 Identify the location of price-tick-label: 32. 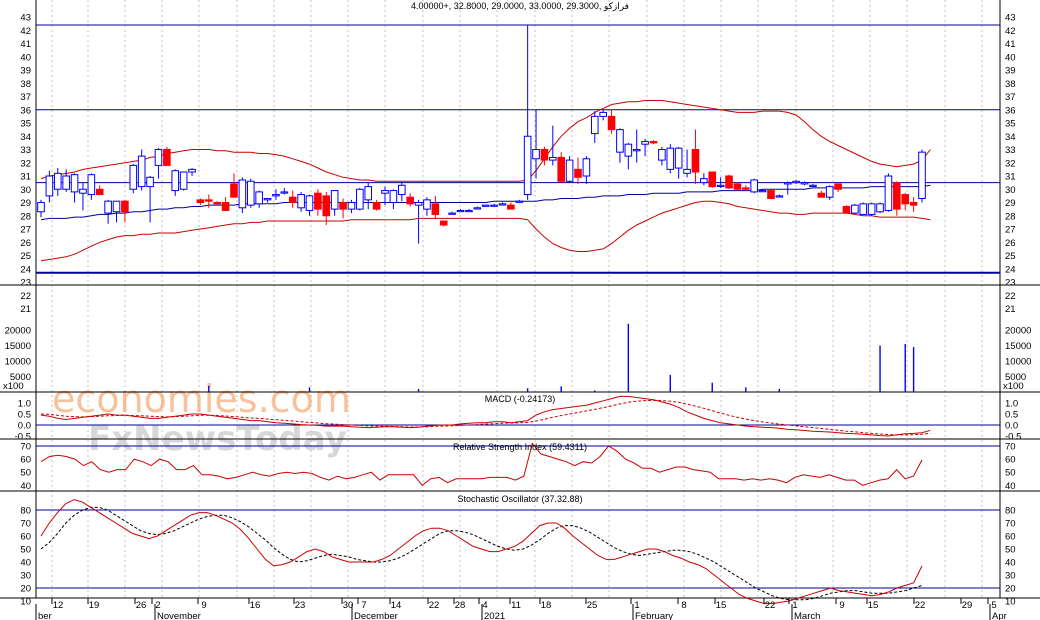
(25, 163).